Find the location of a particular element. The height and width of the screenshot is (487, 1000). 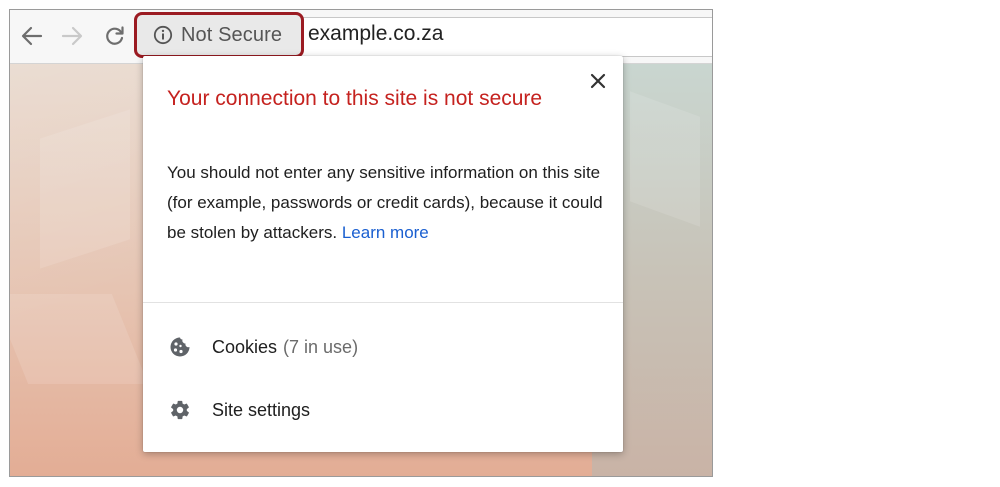

reload-icon is located at coordinates (115, 35).